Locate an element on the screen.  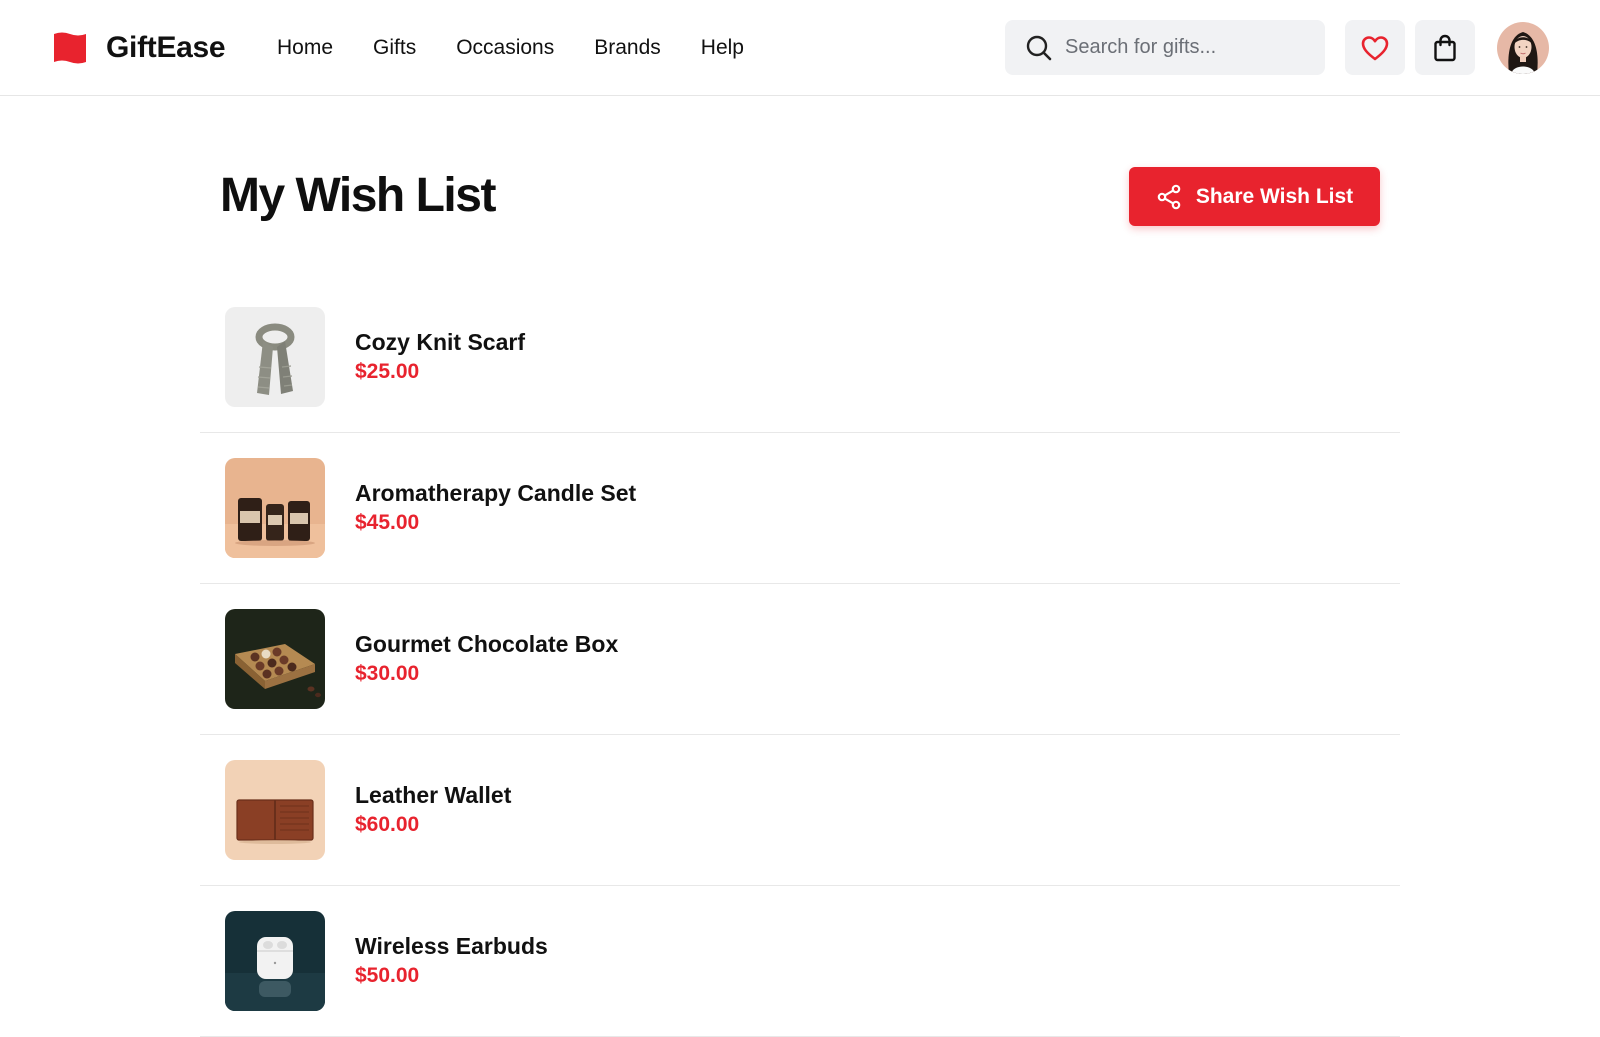
shopping-bag-icon is located at coordinates (1445, 47).